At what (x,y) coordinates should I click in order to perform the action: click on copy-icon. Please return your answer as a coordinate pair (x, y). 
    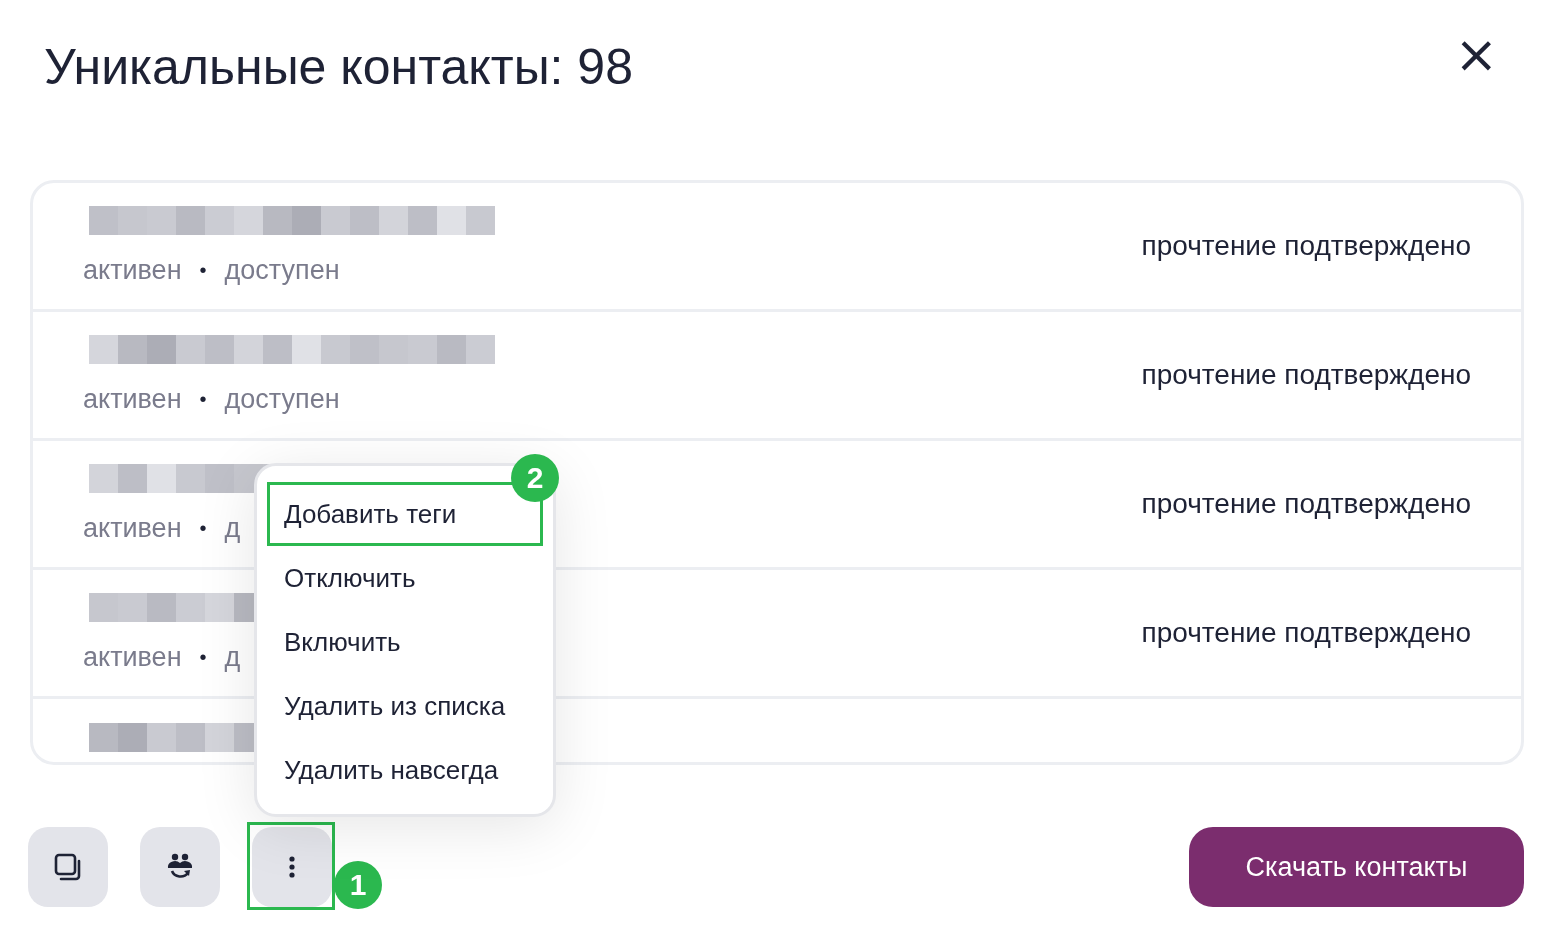
    Looking at the image, I should click on (68, 867).